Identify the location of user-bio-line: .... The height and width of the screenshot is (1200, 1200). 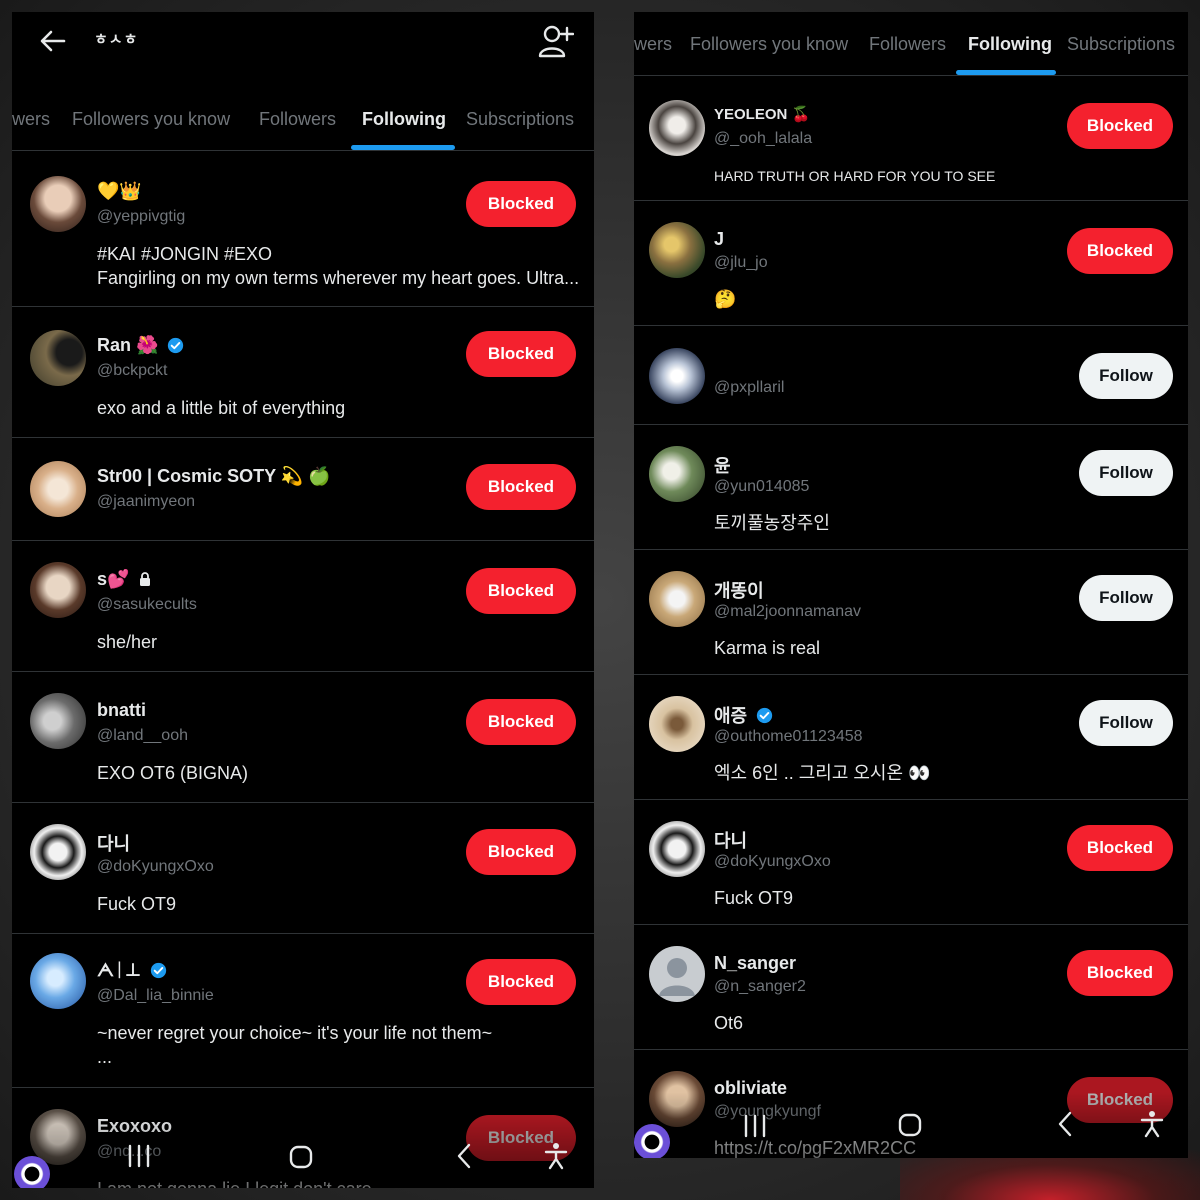
(105, 1057).